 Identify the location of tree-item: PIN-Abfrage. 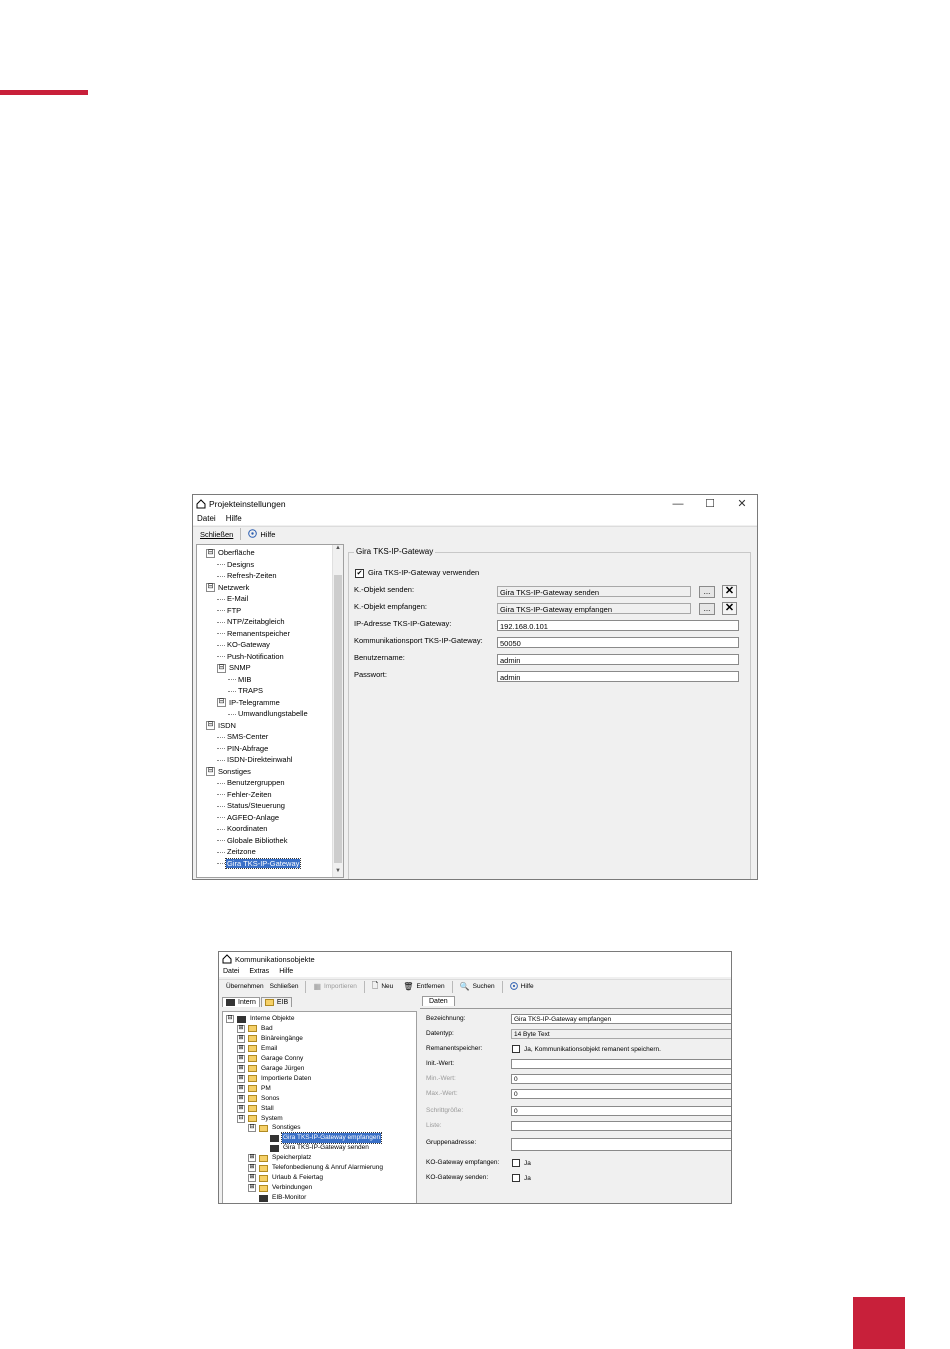
(243, 748).